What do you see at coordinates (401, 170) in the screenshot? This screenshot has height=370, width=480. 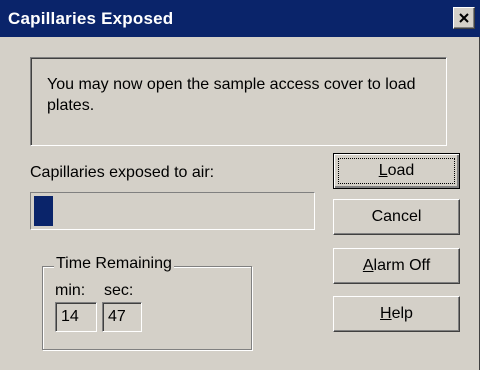 I see `load-label: oad` at bounding box center [401, 170].